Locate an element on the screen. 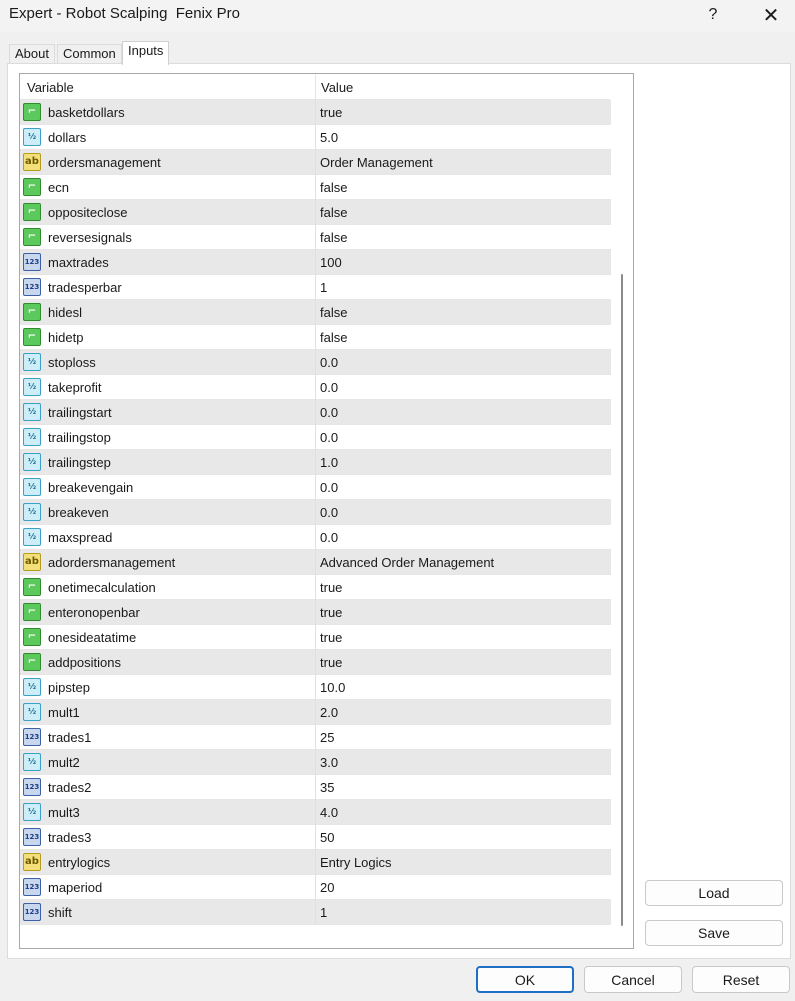 Image resolution: width=795 pixels, height=1001 pixels. ok-button: OK is located at coordinates (525, 979).